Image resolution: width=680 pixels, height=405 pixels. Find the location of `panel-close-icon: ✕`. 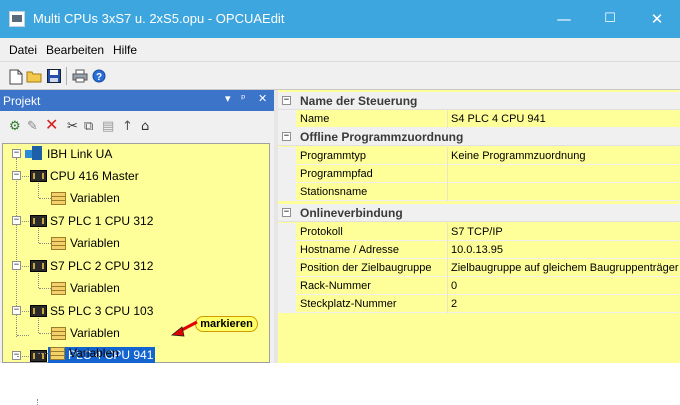

panel-close-icon: ✕ is located at coordinates (262, 98).